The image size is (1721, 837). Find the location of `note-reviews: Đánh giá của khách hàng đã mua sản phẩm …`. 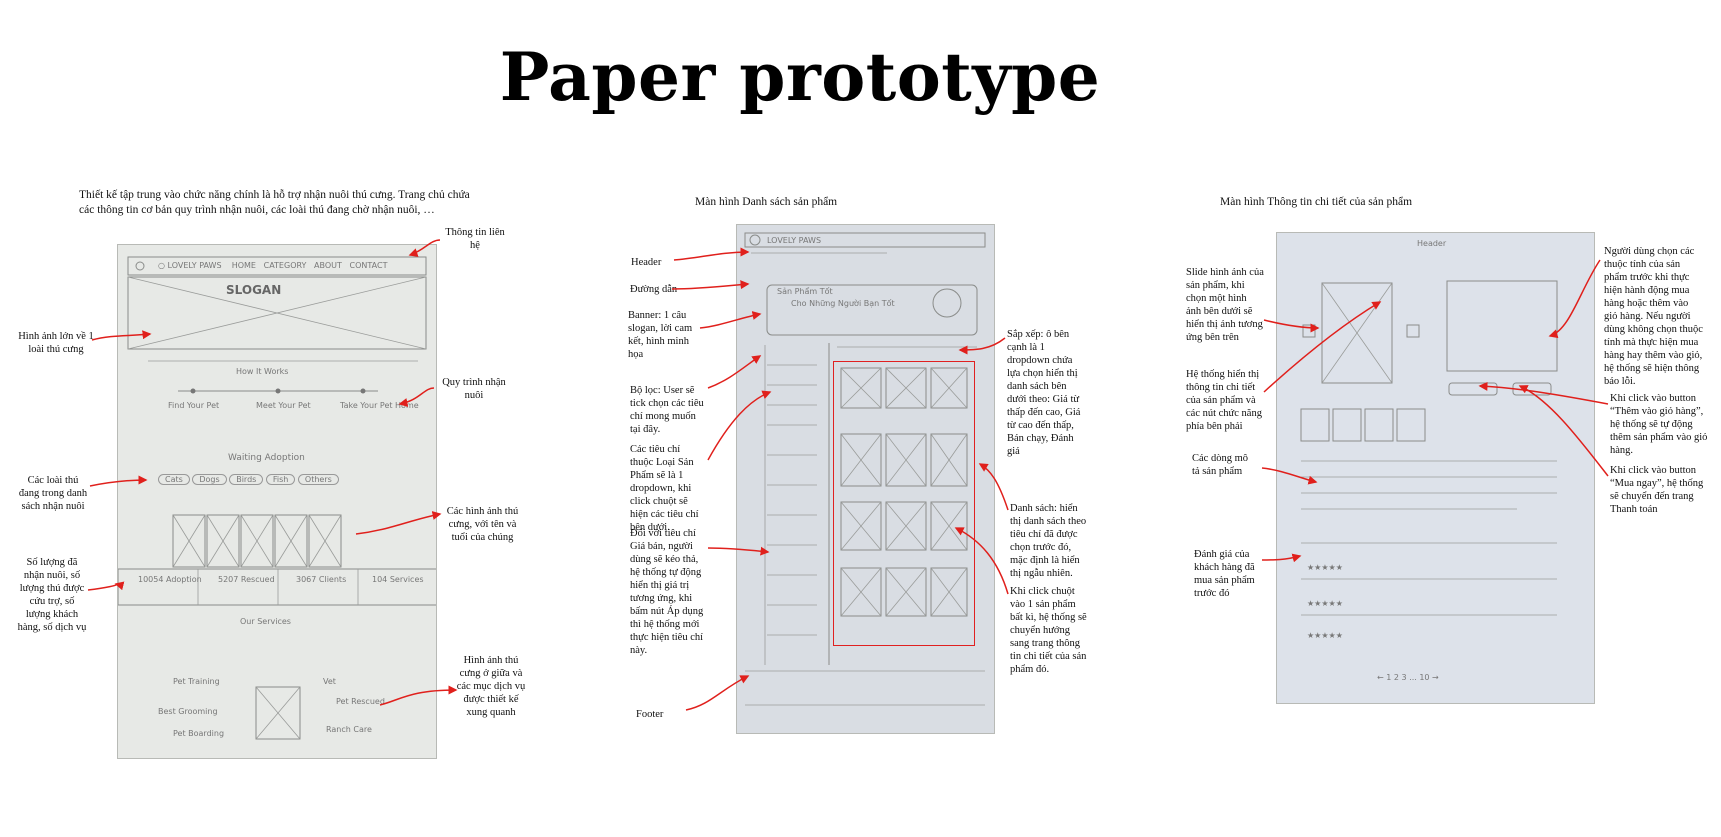

note-reviews: Đánh giá của khách hàng đã mua sản phẩm … is located at coordinates (1224, 574).